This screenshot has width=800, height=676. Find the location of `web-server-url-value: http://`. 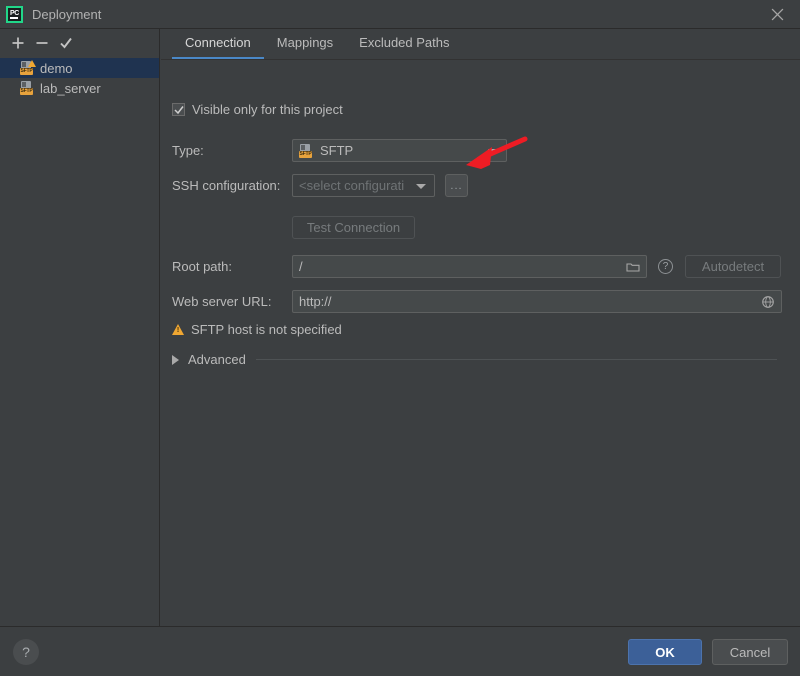

web-server-url-value: http:// is located at coordinates (315, 301).